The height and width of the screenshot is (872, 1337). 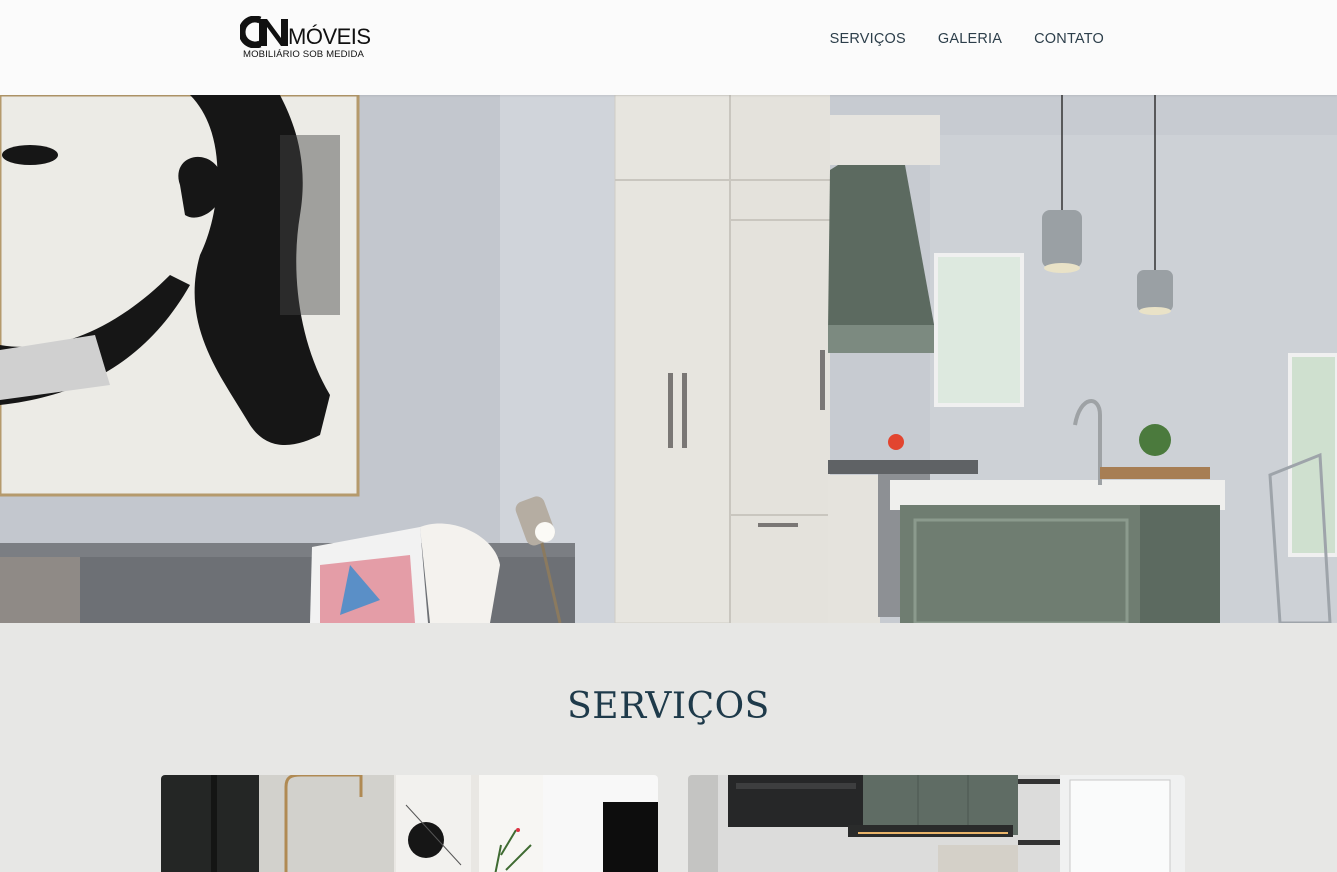 I want to click on nav-item-galeria: GALERIA, so click(x=970, y=39).